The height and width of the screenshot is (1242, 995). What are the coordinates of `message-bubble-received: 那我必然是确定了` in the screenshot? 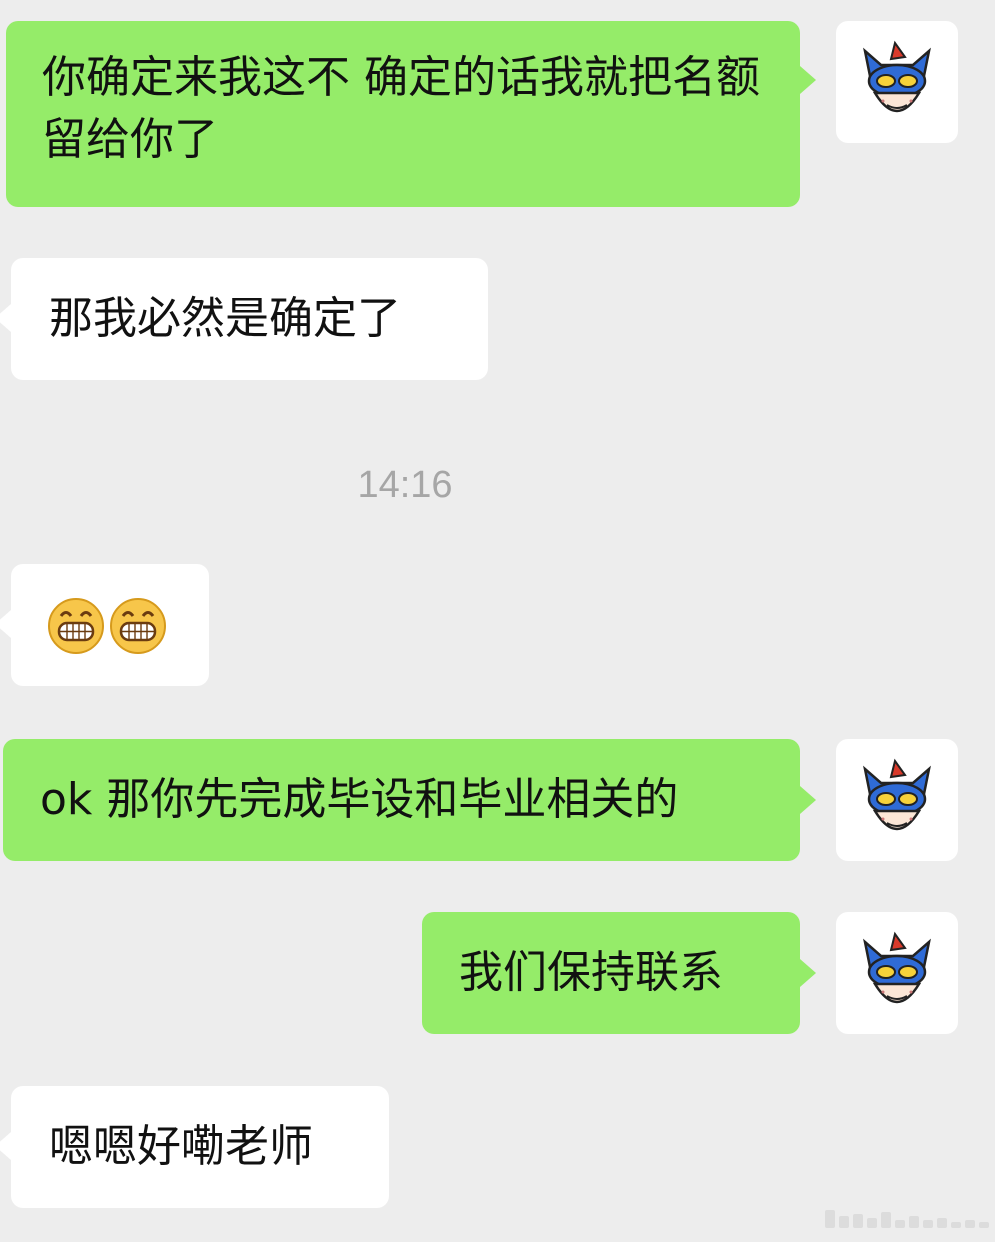 It's located at (249, 319).